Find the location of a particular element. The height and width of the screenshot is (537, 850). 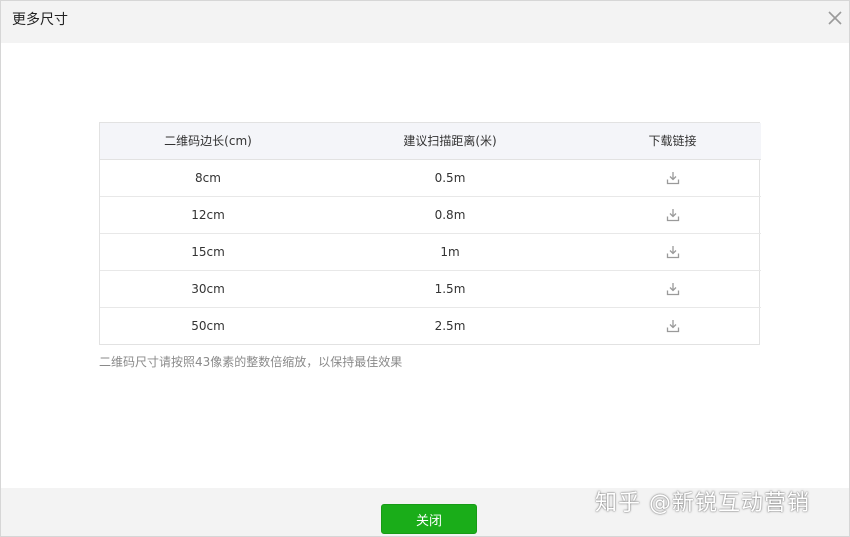

watermark: 知乎 @新锐互动营销 is located at coordinates (702, 503).